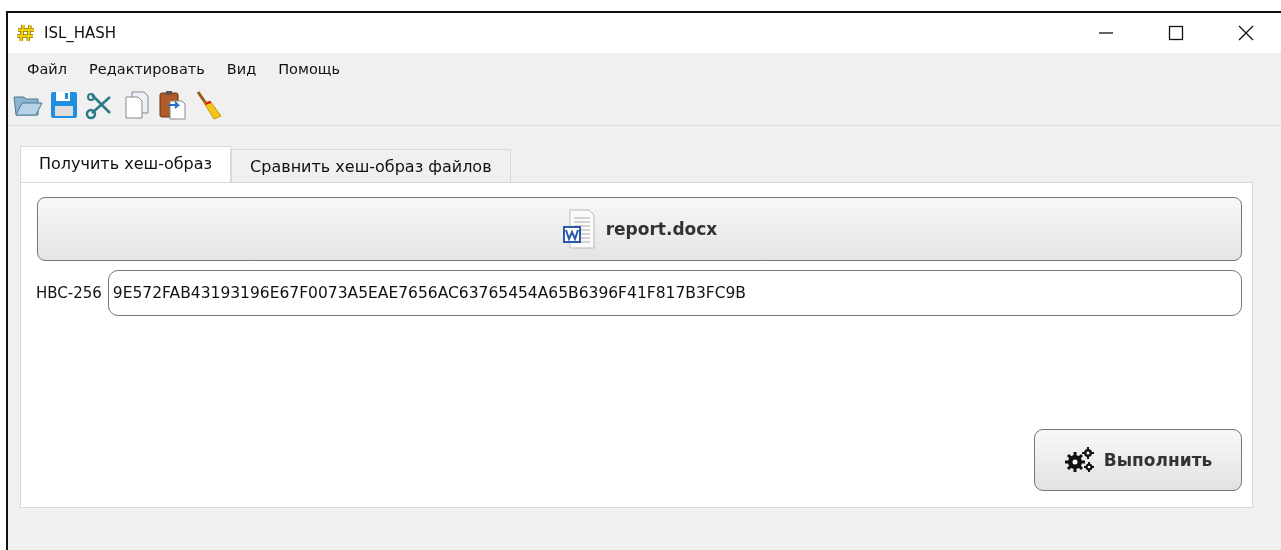 This screenshot has width=1281, height=550. I want to click on minimize-icon, so click(1106, 33).